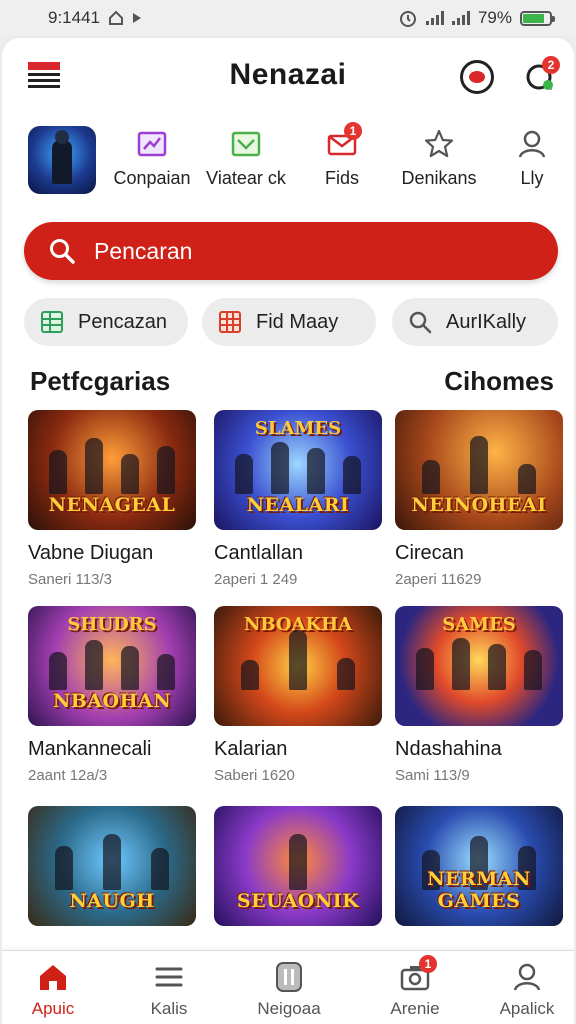 This screenshot has width=576, height=1024. What do you see at coordinates (298, 505) in the screenshot?
I see `game-banner: NEALARI` at bounding box center [298, 505].